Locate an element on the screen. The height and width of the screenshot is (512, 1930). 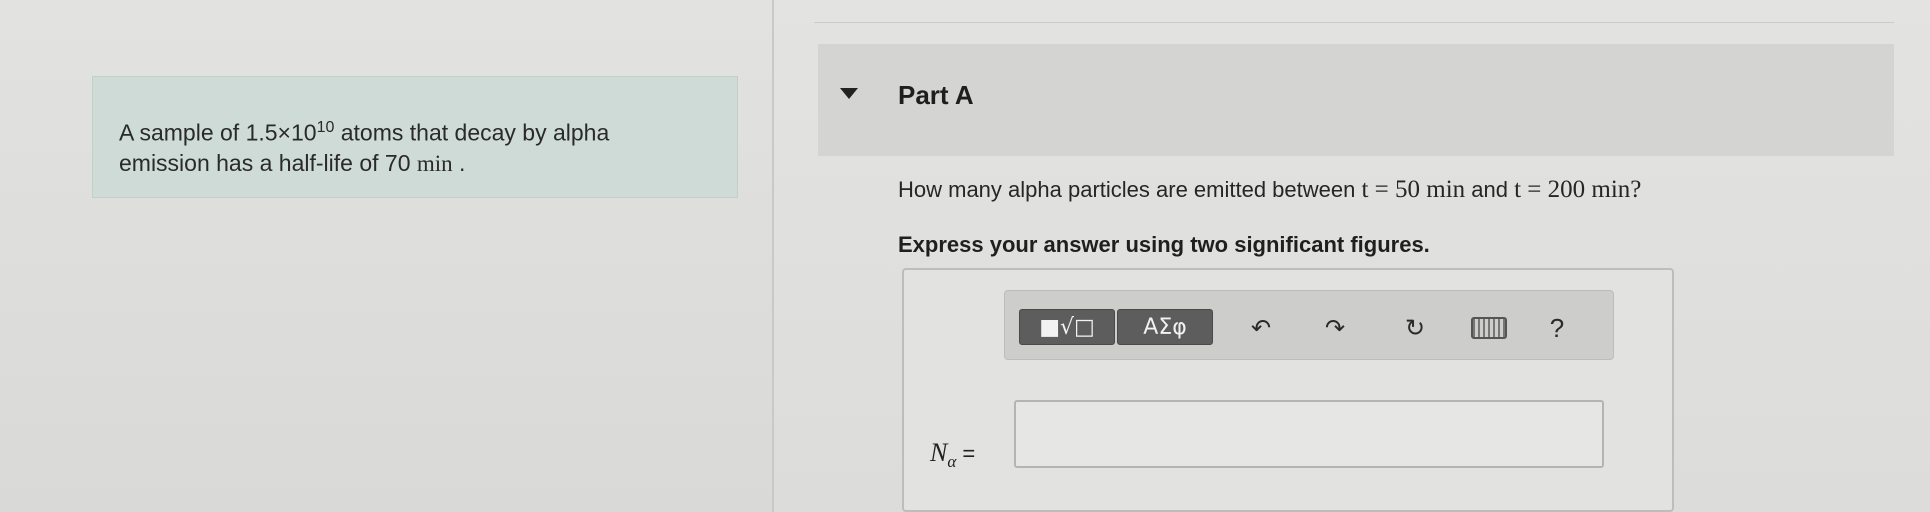
answer-variable-label: Nα = is located at coordinates (952, 455).